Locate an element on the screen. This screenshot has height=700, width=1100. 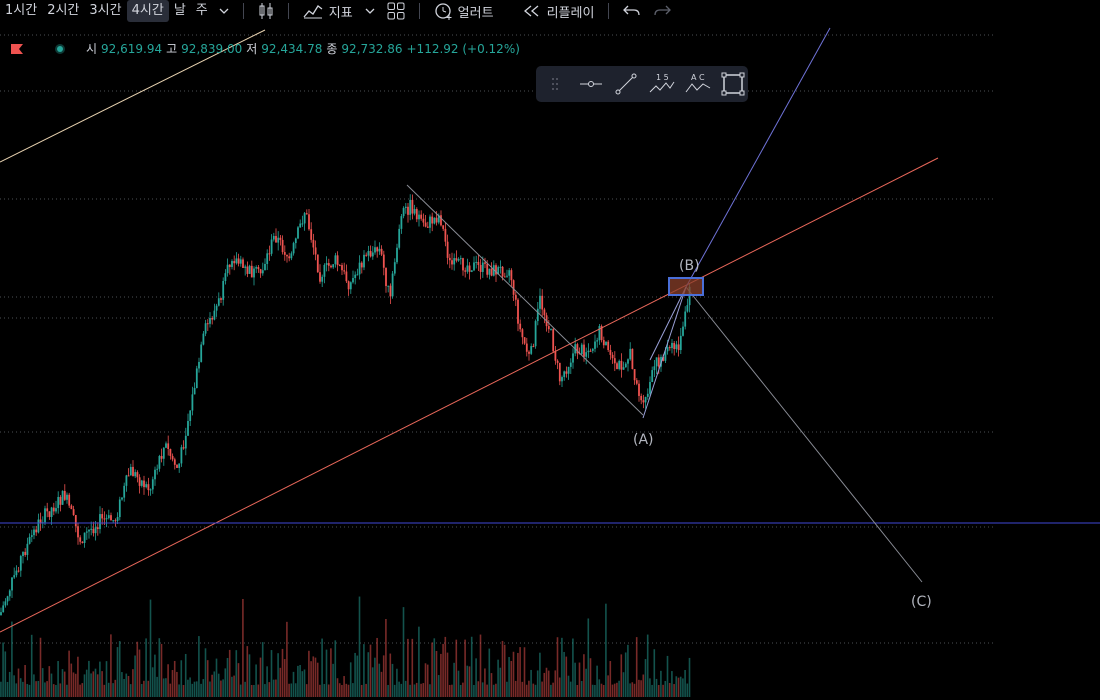
timeframe-4h: 4시간 is located at coordinates (147, 11).